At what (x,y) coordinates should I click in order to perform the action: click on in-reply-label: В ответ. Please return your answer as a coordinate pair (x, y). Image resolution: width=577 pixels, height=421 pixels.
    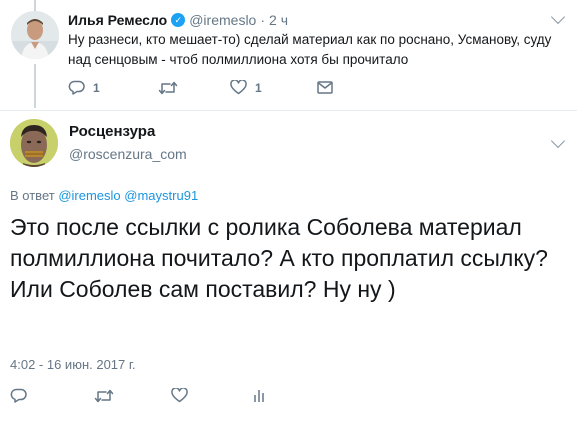
    Looking at the image, I should click on (32, 195).